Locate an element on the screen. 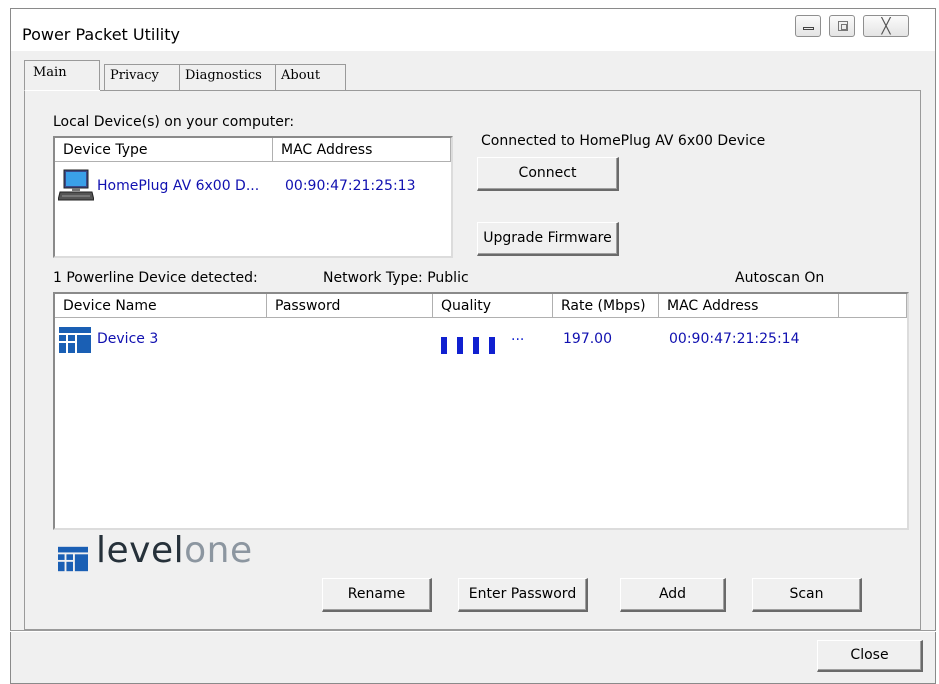  maximize-button is located at coordinates (842, 26).